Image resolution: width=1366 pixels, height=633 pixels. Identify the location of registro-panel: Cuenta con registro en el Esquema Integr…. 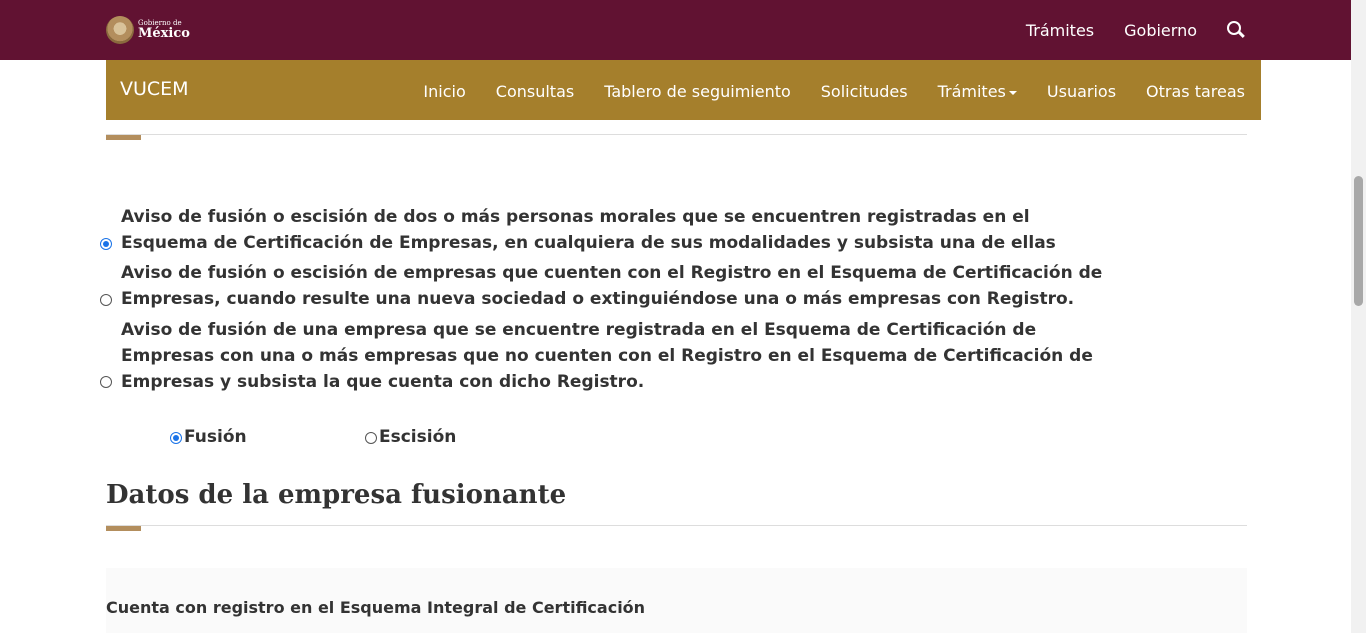
(676, 600).